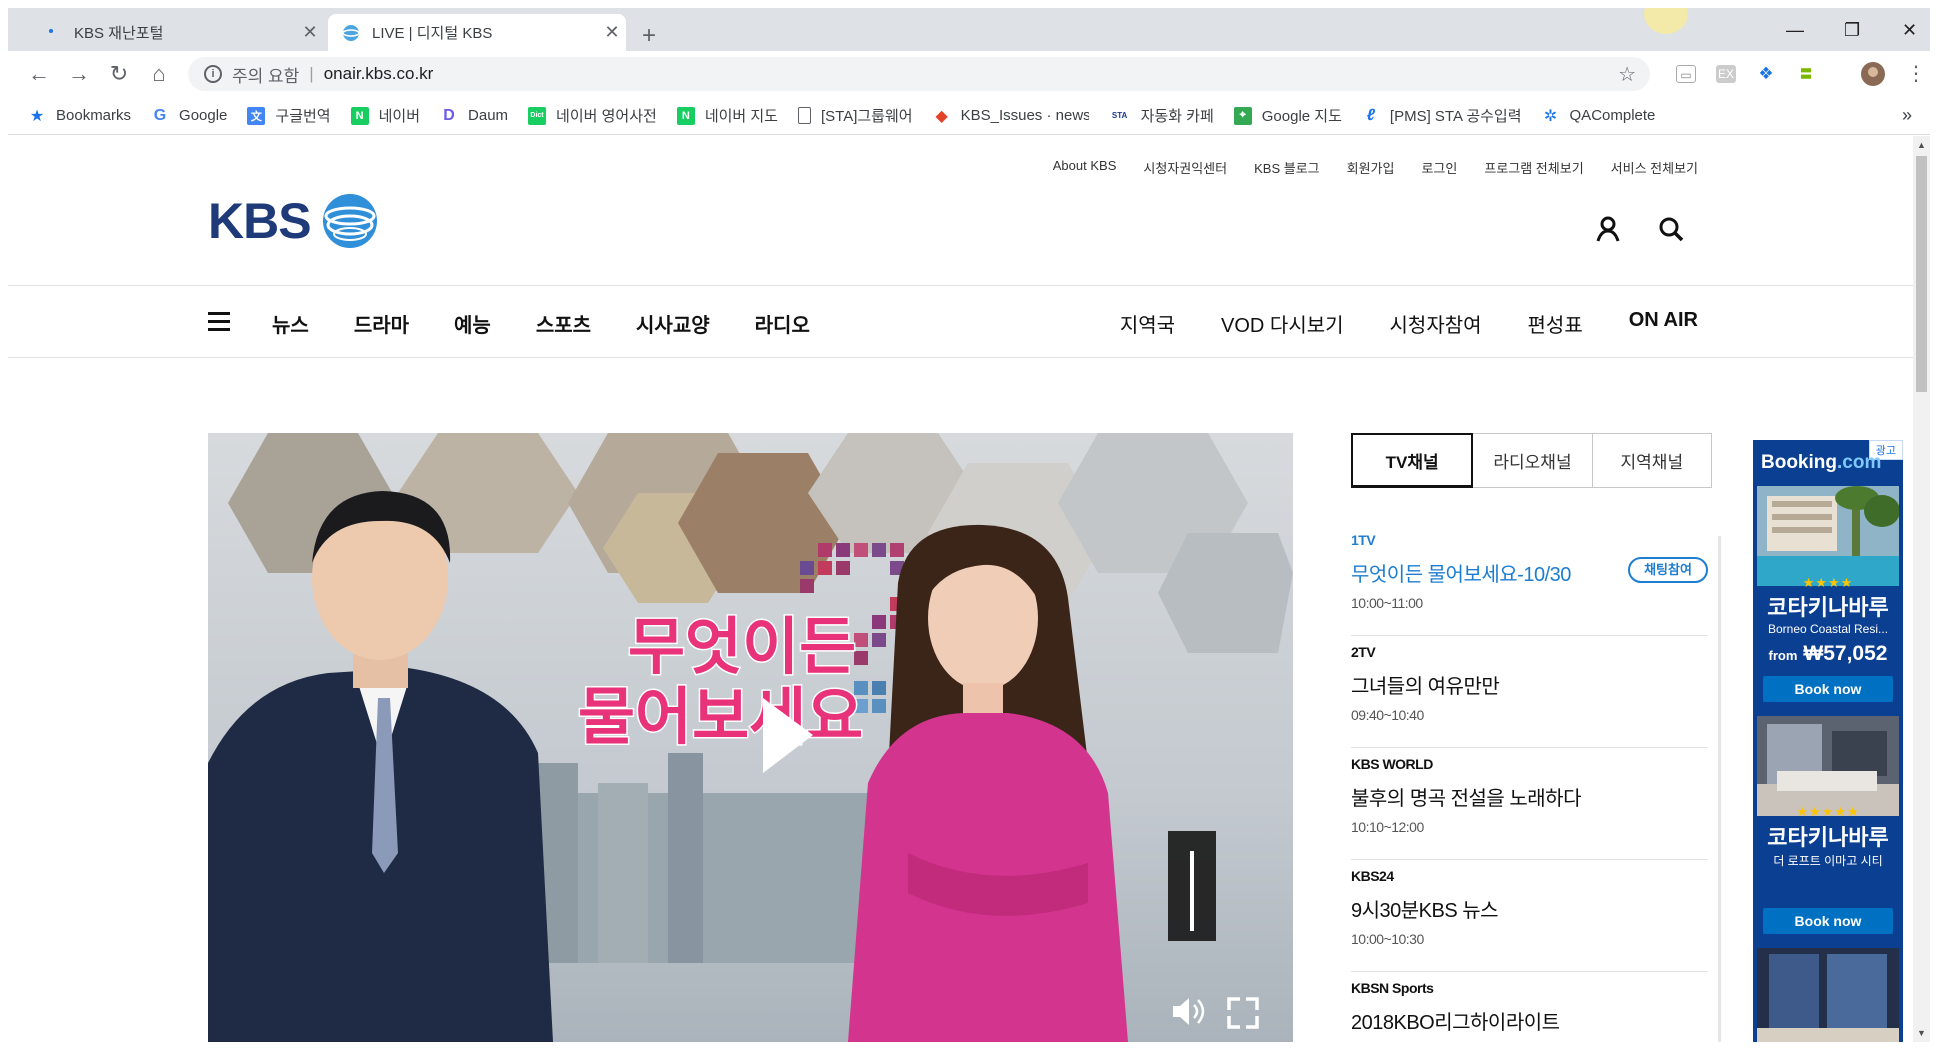  What do you see at coordinates (855, 115) in the screenshot?
I see `bookmark-groupware: [STA]그룹웨어` at bounding box center [855, 115].